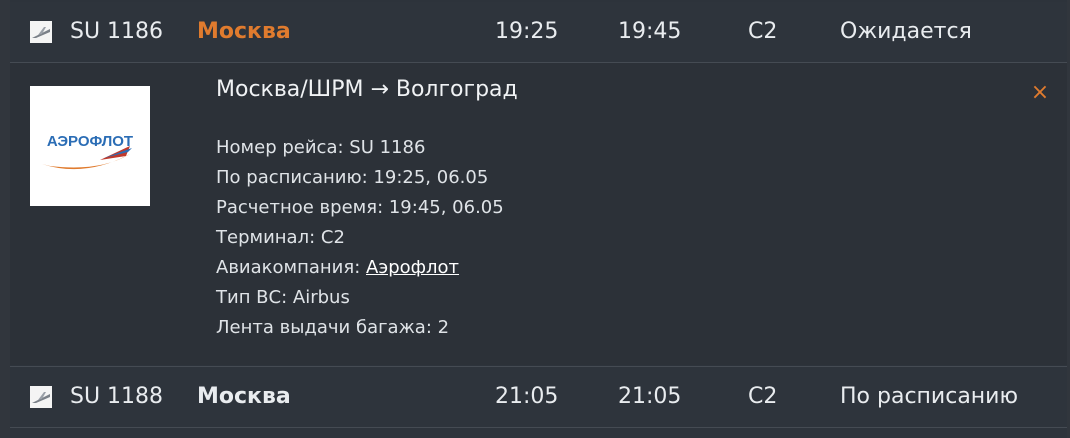 Image resolution: width=1070 pixels, height=438 pixels. I want to click on flight-row-su1186: SU 1186 Москва 19:25 19:45 C2 Ожидается, so click(538, 32).